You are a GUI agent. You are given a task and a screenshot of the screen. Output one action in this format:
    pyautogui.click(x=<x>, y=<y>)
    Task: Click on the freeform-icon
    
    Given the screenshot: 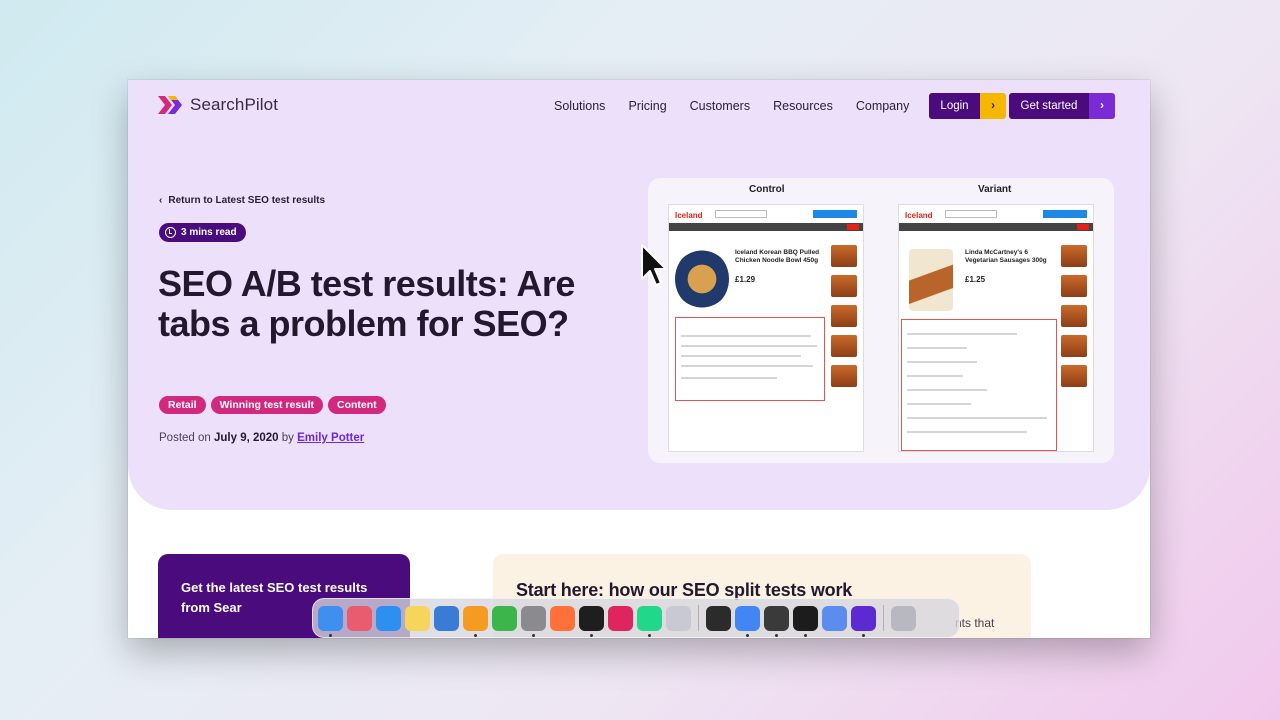 What is the action you would take?
    pyautogui.click(x=446, y=618)
    